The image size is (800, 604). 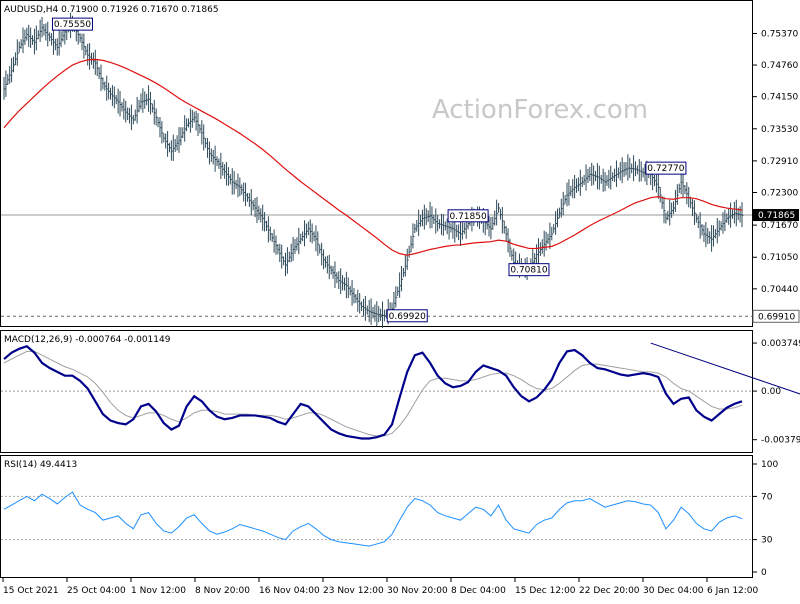 I want to click on price-annotation: 0.75550, so click(x=72, y=25).